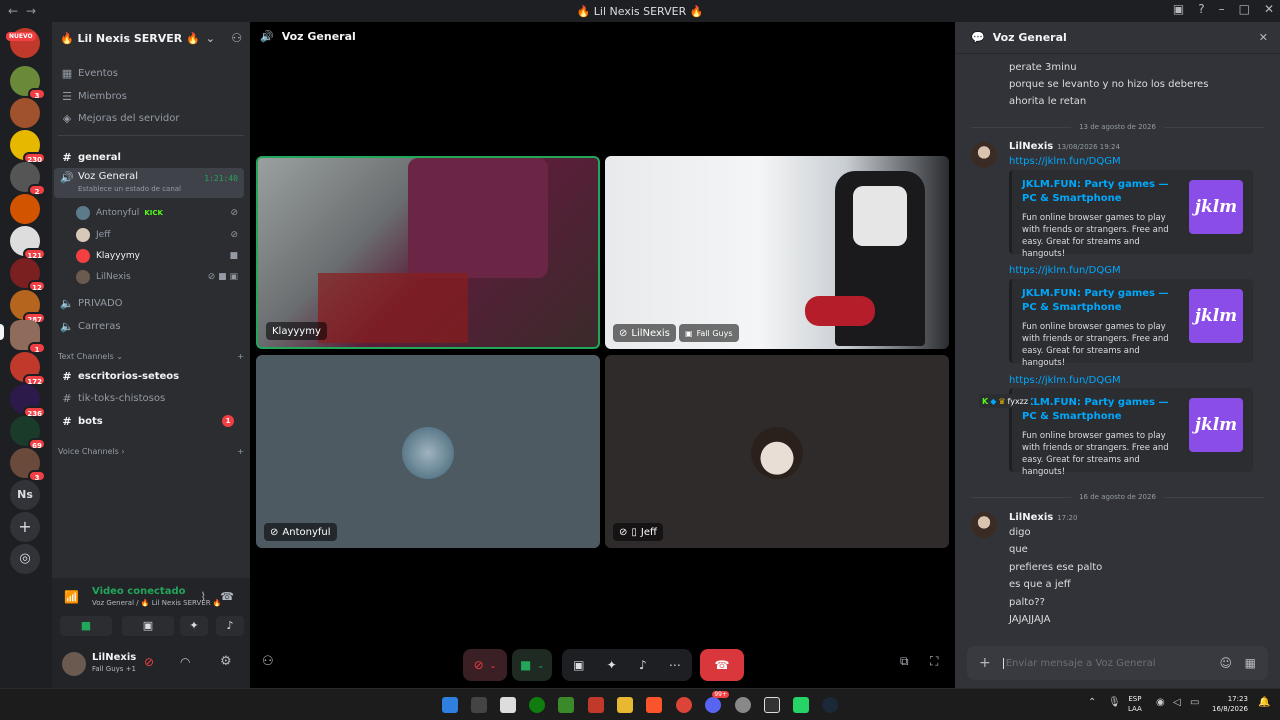  I want to click on camera-toggle-button: ■ ⌄, so click(532, 665).